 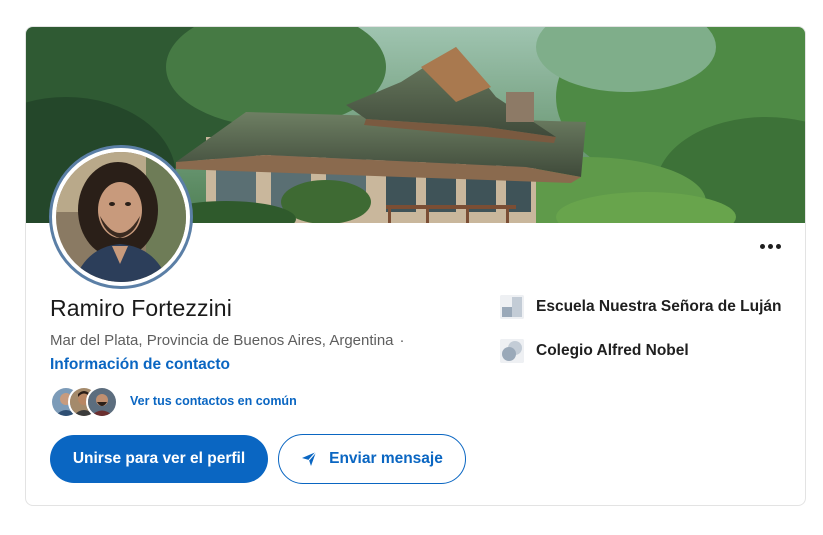 I want to click on contact-info-link: Información de contacto, so click(x=140, y=365).